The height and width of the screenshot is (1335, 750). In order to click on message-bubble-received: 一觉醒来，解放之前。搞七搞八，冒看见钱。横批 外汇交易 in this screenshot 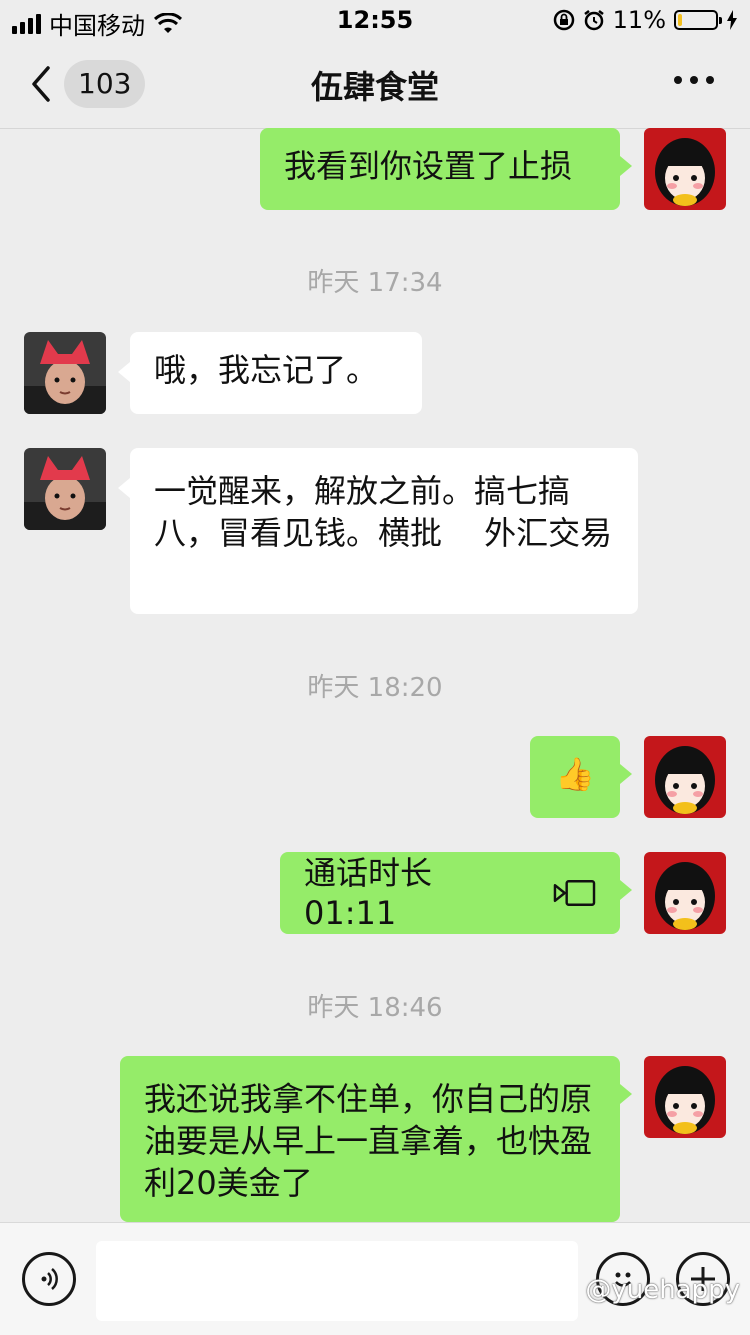, I will do `click(378, 531)`.